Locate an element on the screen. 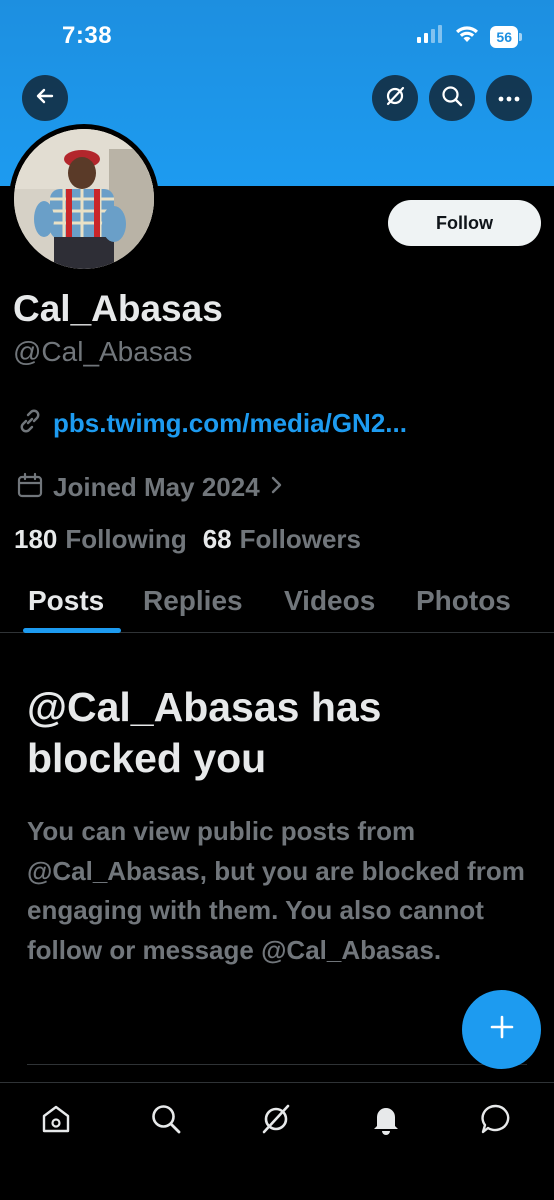 The width and height of the screenshot is (554, 1200). more-icon is located at coordinates (509, 98).